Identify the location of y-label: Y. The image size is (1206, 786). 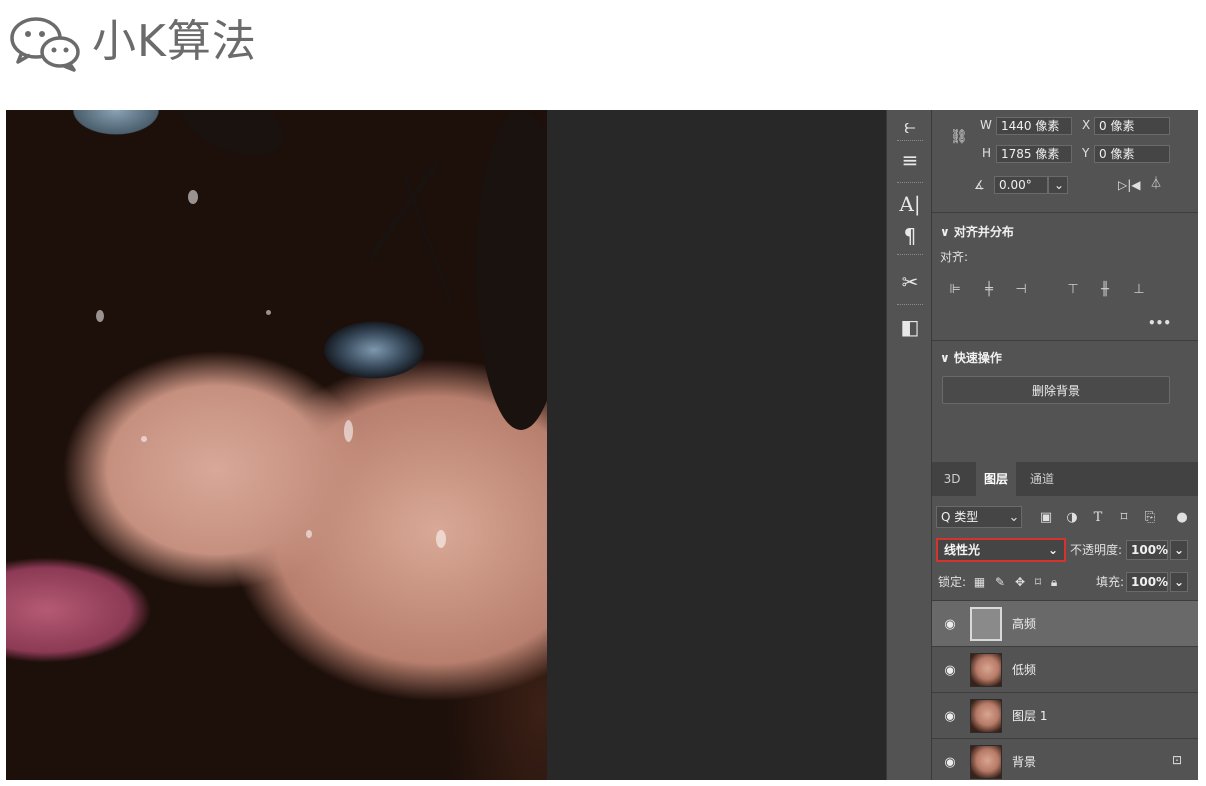
(1086, 153).